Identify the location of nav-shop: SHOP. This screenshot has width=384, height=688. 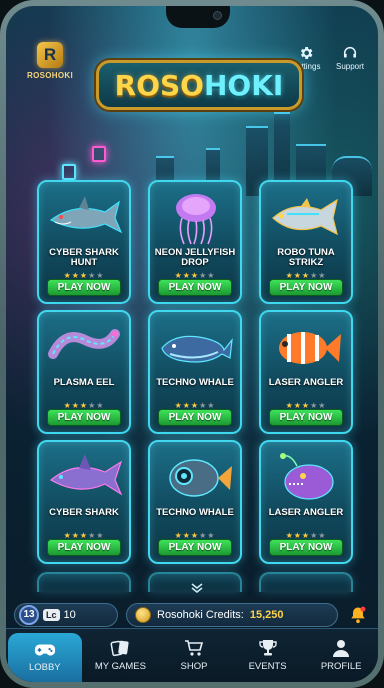
(194, 655).